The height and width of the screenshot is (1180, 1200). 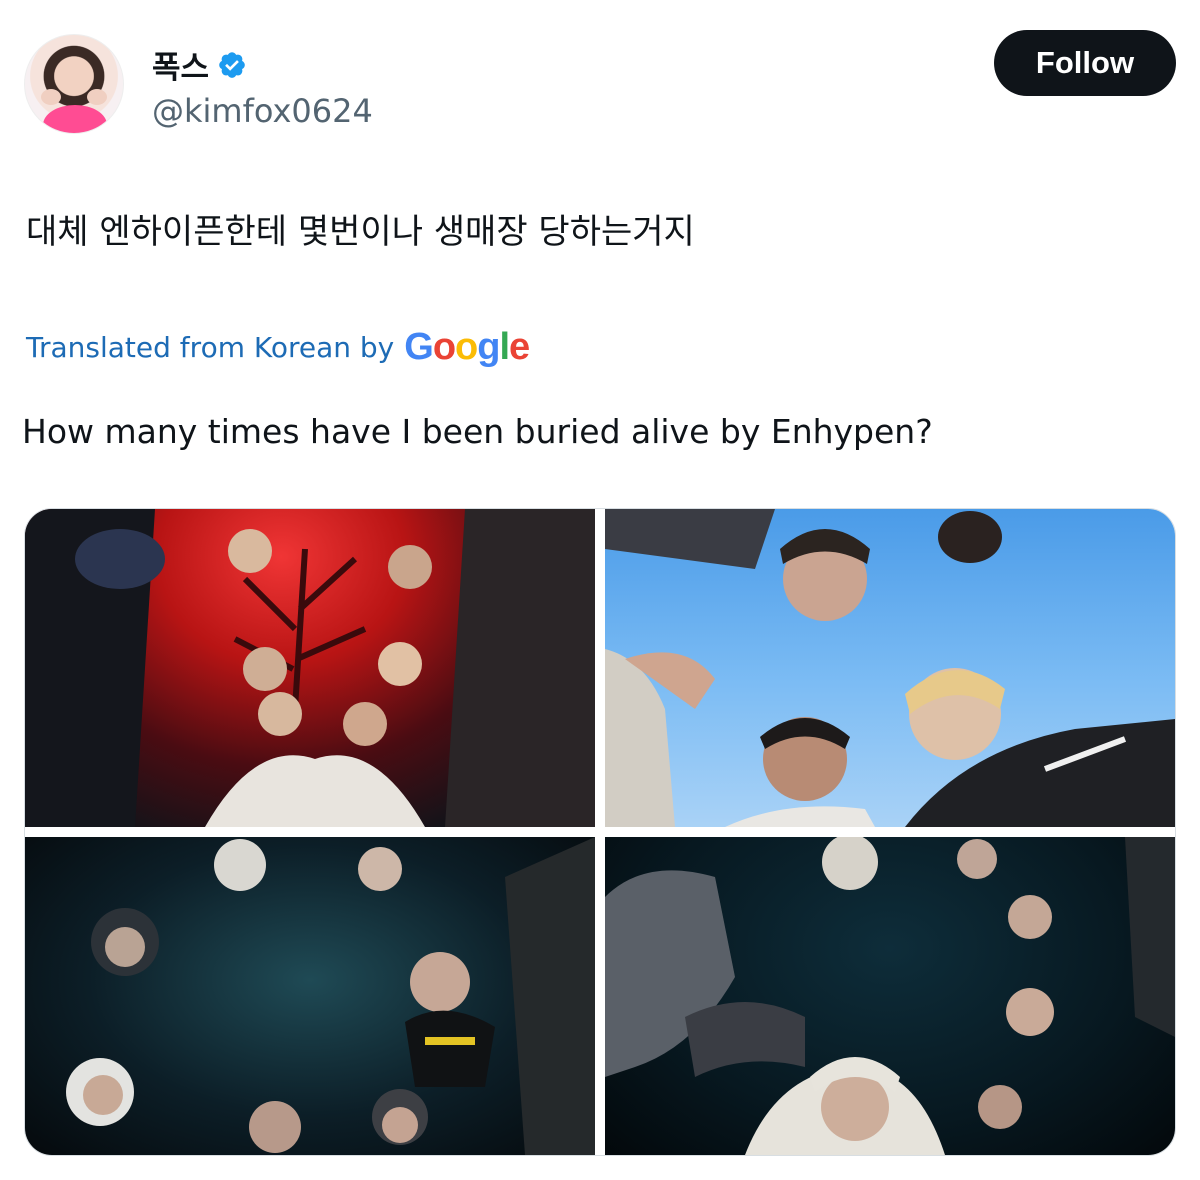 I want to click on translation-attribution: Translated from Korean by Google, so click(x=278, y=347).